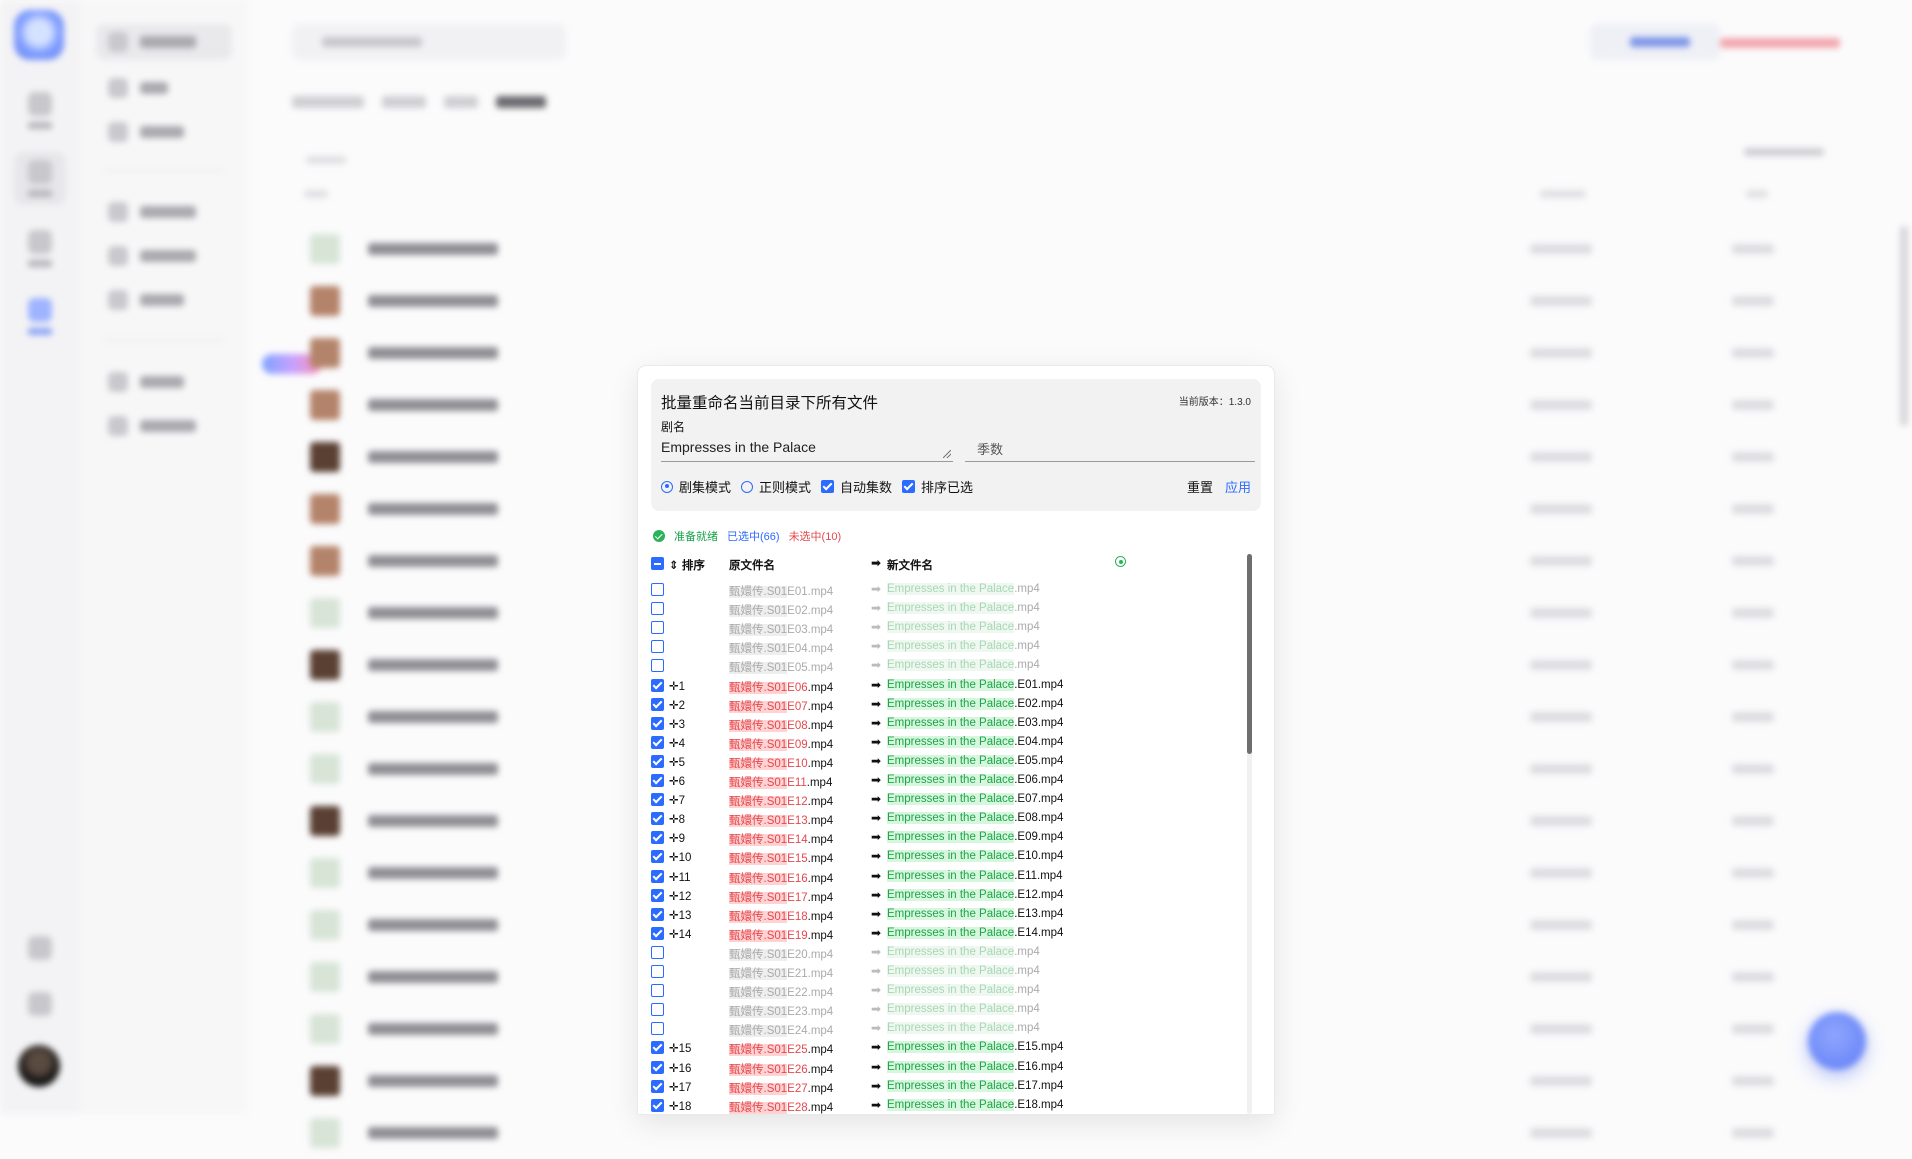  I want to click on rail-item-settings, so click(40, 1004).